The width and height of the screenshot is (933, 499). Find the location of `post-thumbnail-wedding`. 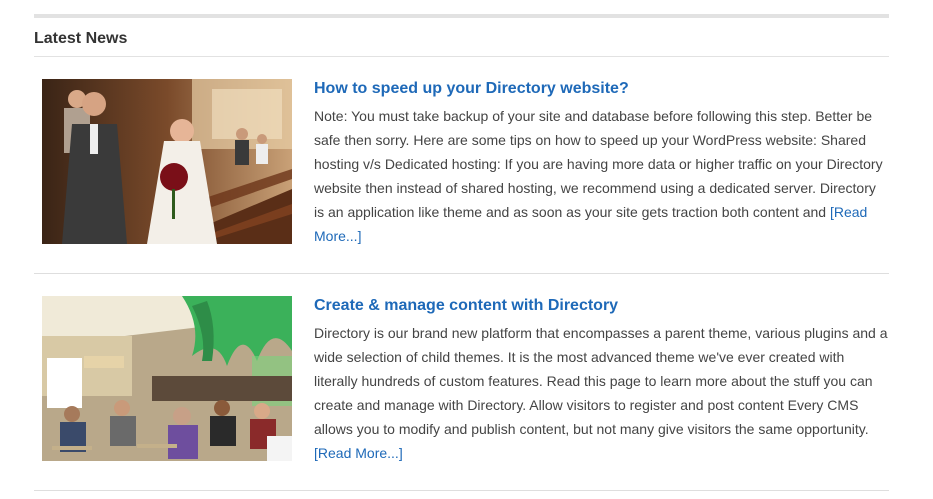

post-thumbnail-wedding is located at coordinates (167, 161).